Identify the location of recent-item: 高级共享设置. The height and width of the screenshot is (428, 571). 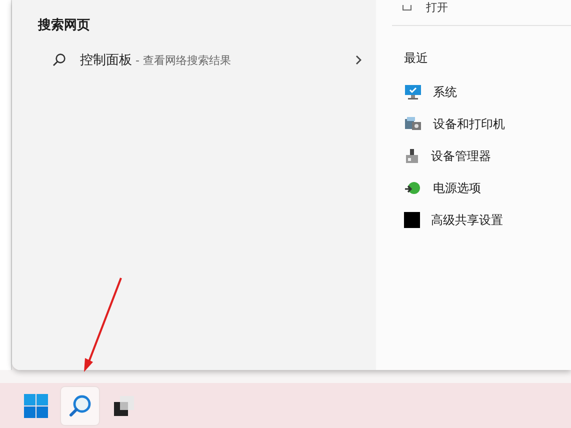
(467, 220).